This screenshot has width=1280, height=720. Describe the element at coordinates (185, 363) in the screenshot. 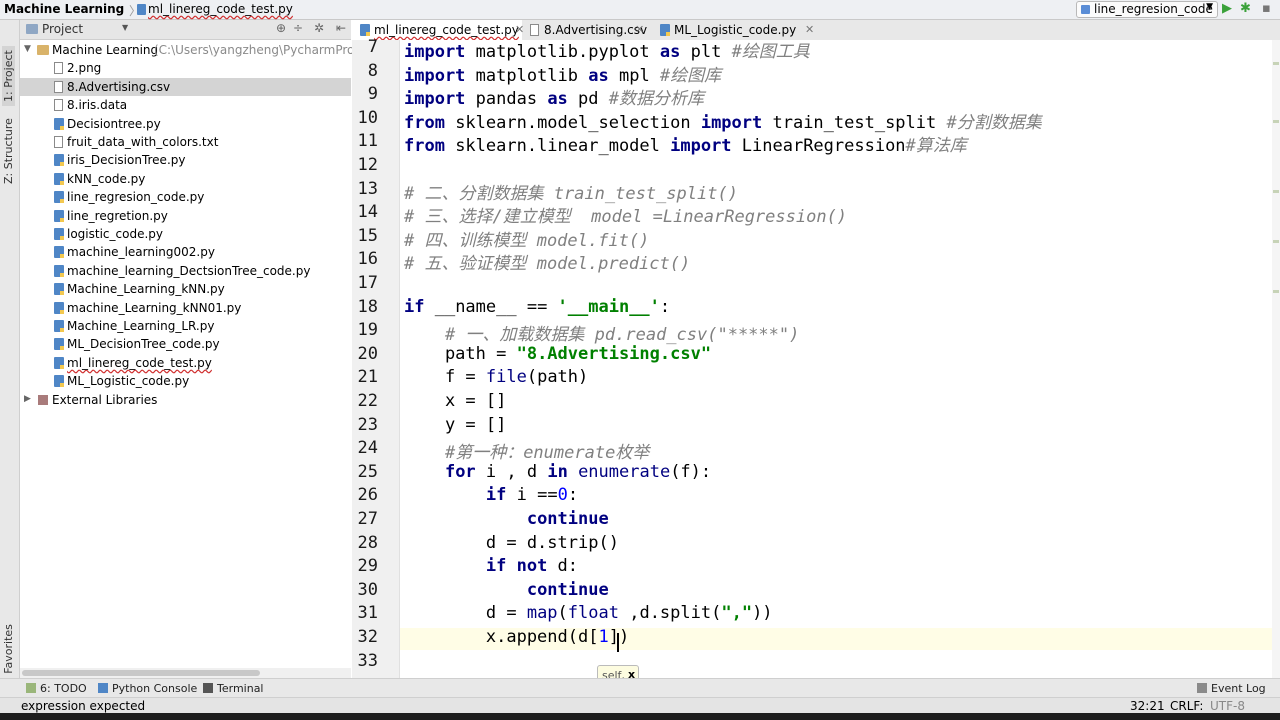

I see `tree-file-item: ml_linereg_code_test.py` at that location.